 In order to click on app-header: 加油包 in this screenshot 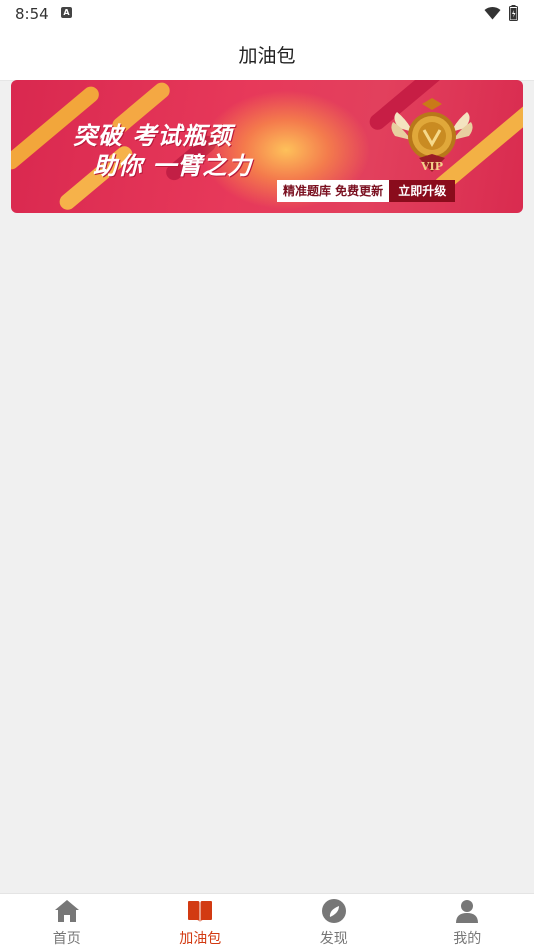, I will do `click(267, 54)`.